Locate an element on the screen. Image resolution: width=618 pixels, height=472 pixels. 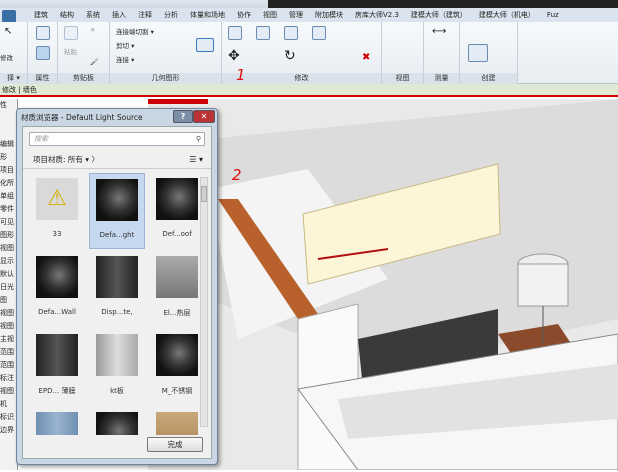
ribbon-tab: 建模大师（建筑） is located at coordinates (439, 15).